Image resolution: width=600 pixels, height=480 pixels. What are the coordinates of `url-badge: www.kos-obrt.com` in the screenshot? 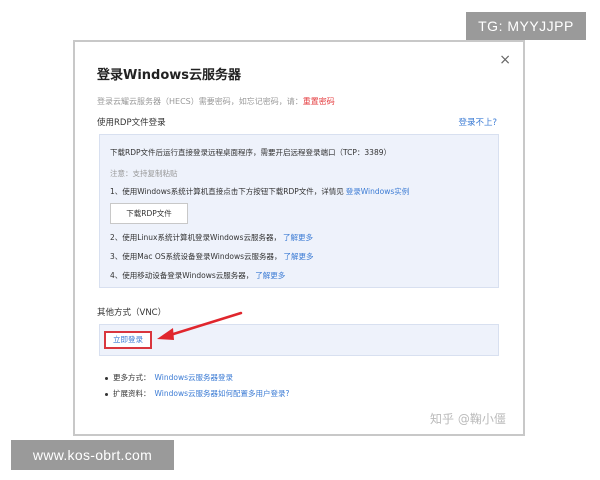 It's located at (92, 455).